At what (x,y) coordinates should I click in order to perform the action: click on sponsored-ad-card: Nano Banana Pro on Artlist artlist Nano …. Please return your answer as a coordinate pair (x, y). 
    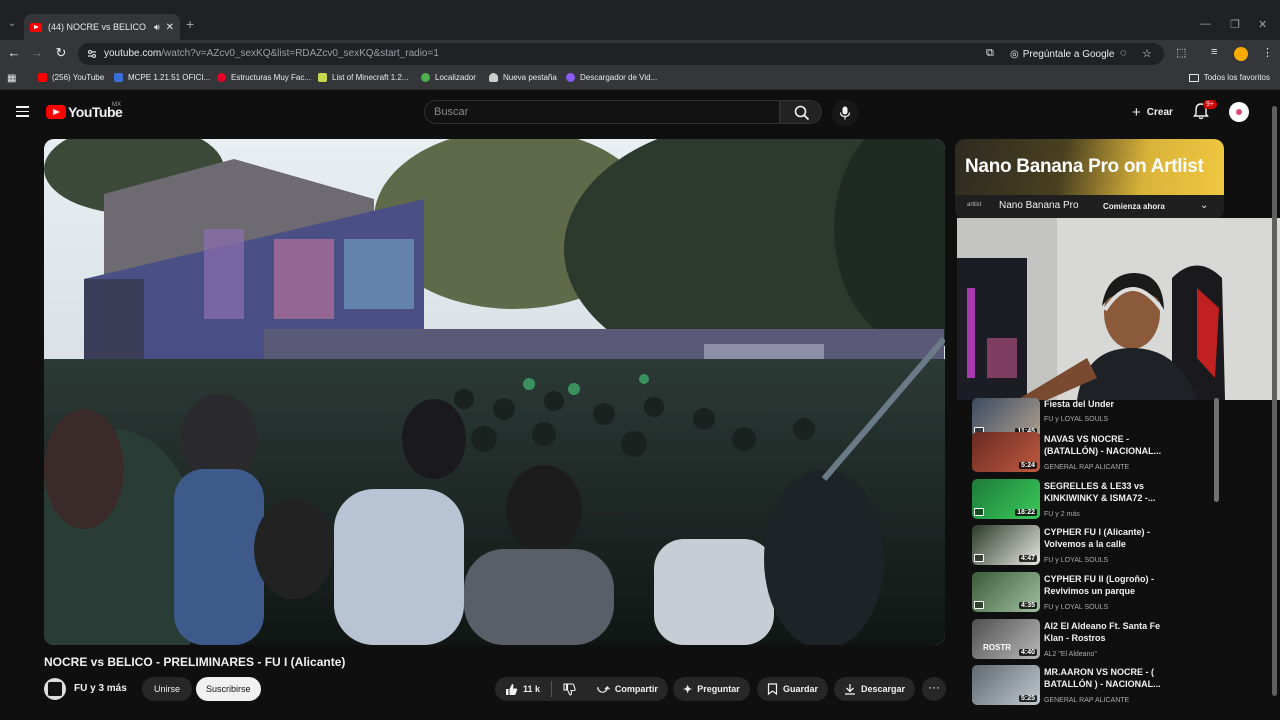
    Looking at the image, I should click on (1089, 179).